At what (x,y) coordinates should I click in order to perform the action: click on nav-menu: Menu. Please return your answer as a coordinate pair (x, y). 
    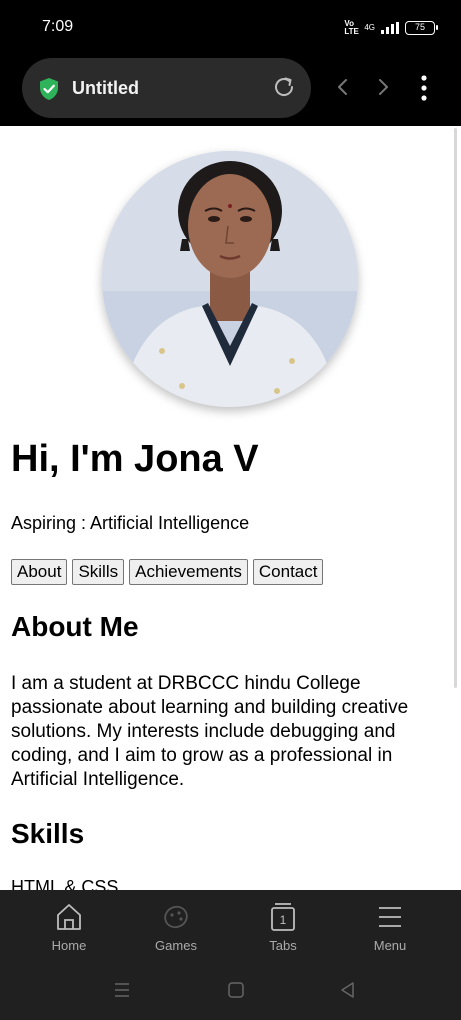
    Looking at the image, I should click on (390, 925).